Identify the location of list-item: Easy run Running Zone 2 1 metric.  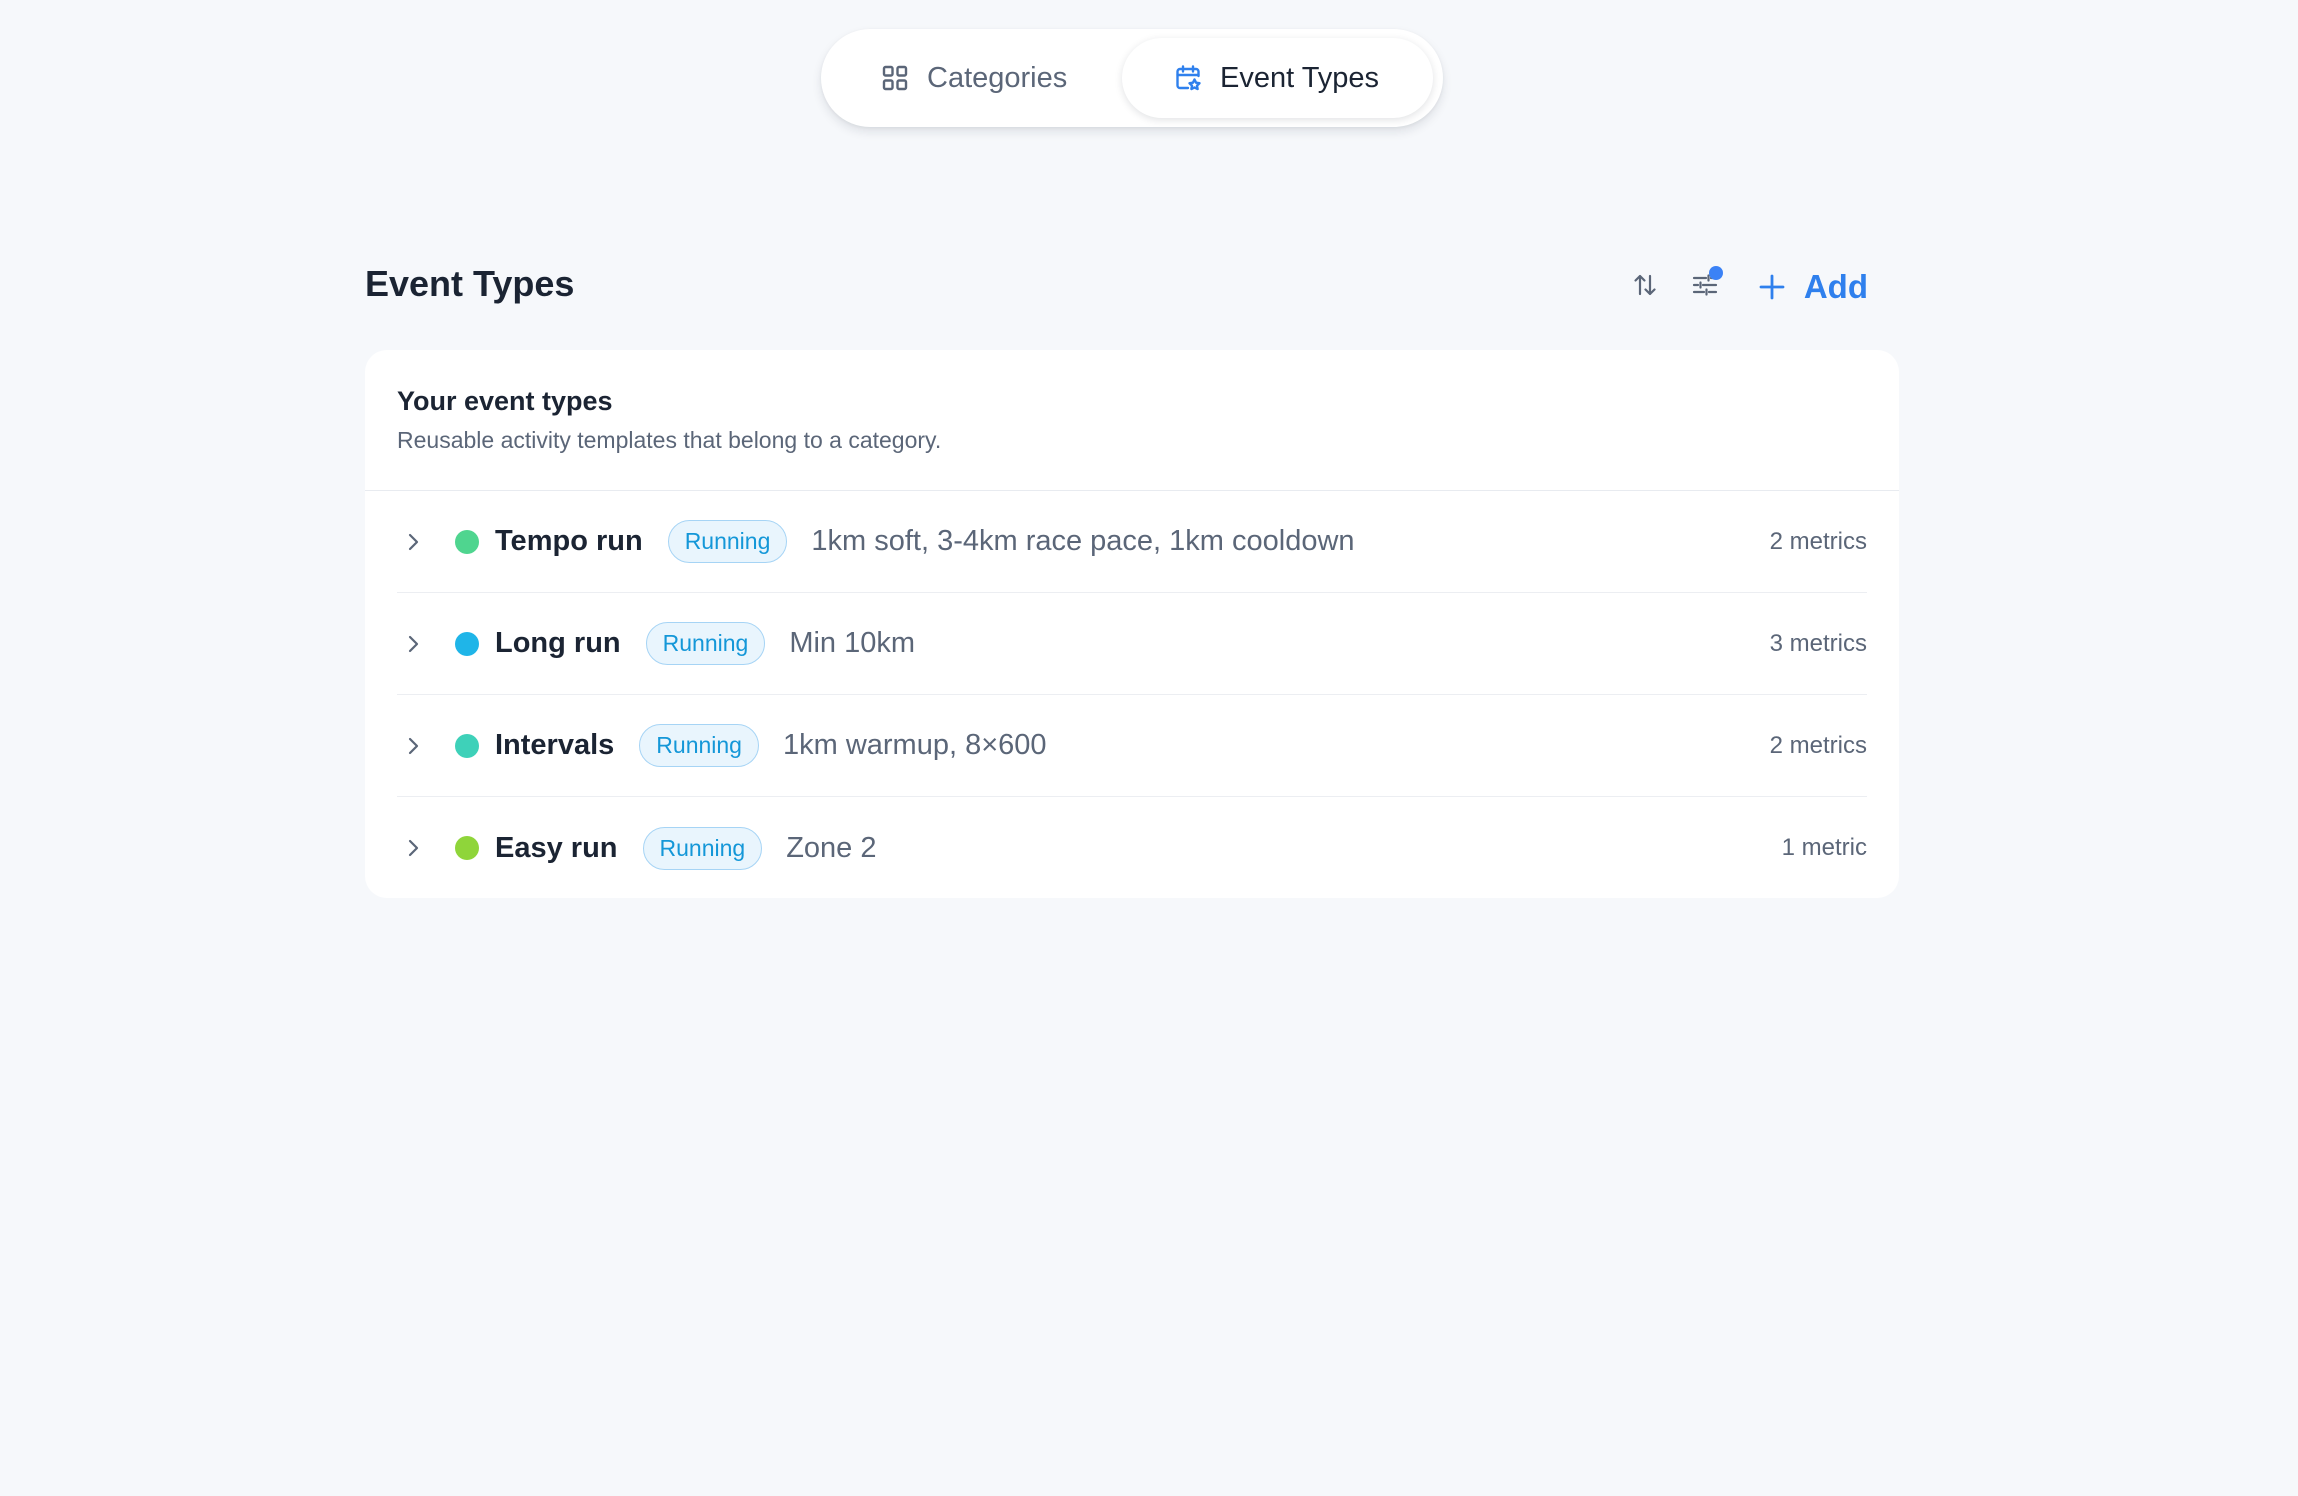
(1132, 848).